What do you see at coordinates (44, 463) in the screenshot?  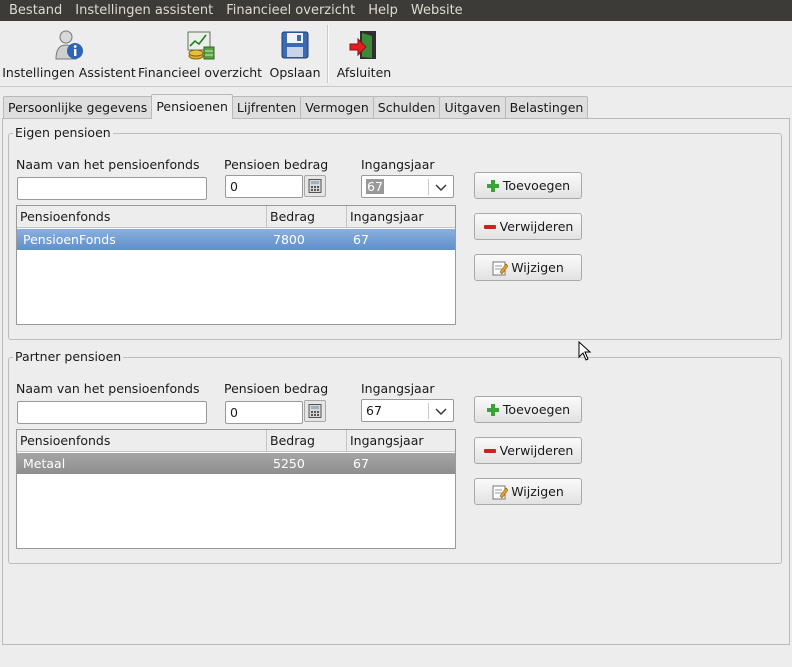 I see `row-fonds: Metaal` at bounding box center [44, 463].